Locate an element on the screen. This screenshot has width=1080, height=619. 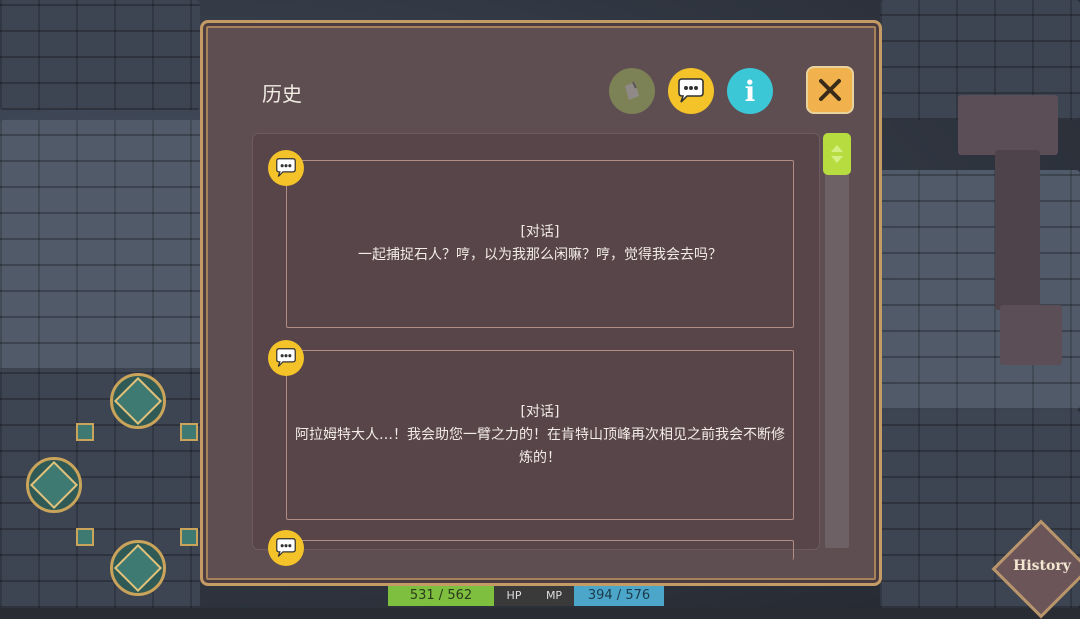
dpad-left-button is located at coordinates (54, 485).